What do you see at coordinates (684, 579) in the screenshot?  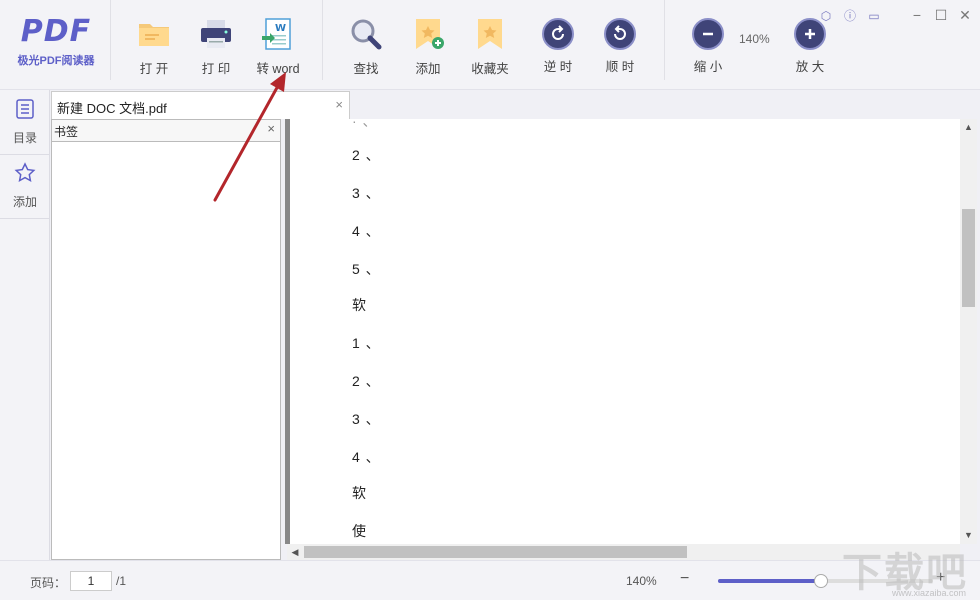 I see `zoom-out-small-button: −` at bounding box center [684, 579].